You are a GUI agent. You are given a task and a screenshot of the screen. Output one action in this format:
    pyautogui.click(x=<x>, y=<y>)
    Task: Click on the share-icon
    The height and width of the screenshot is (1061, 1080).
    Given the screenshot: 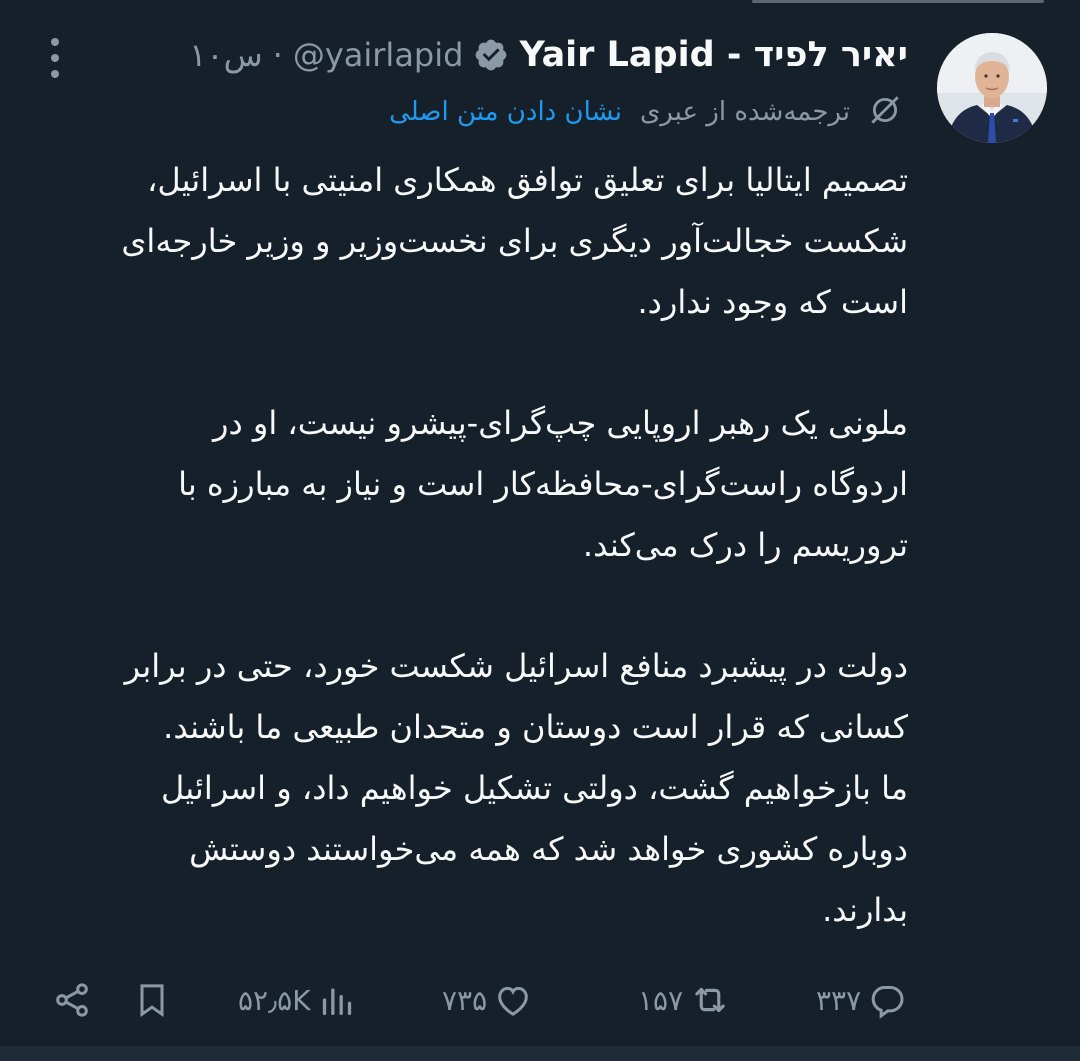 What is the action you would take?
    pyautogui.click(x=72, y=1000)
    